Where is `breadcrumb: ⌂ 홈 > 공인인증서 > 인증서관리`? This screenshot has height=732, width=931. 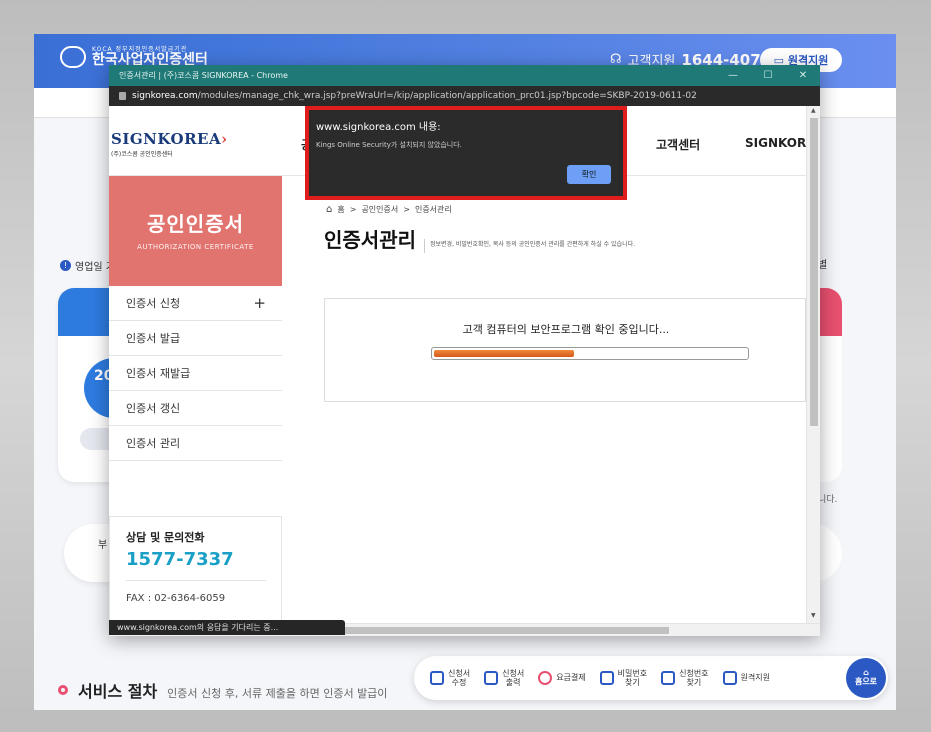
breadcrumb: ⌂ 홈 > 공인인증서 > 인증서관리 is located at coordinates (389, 209).